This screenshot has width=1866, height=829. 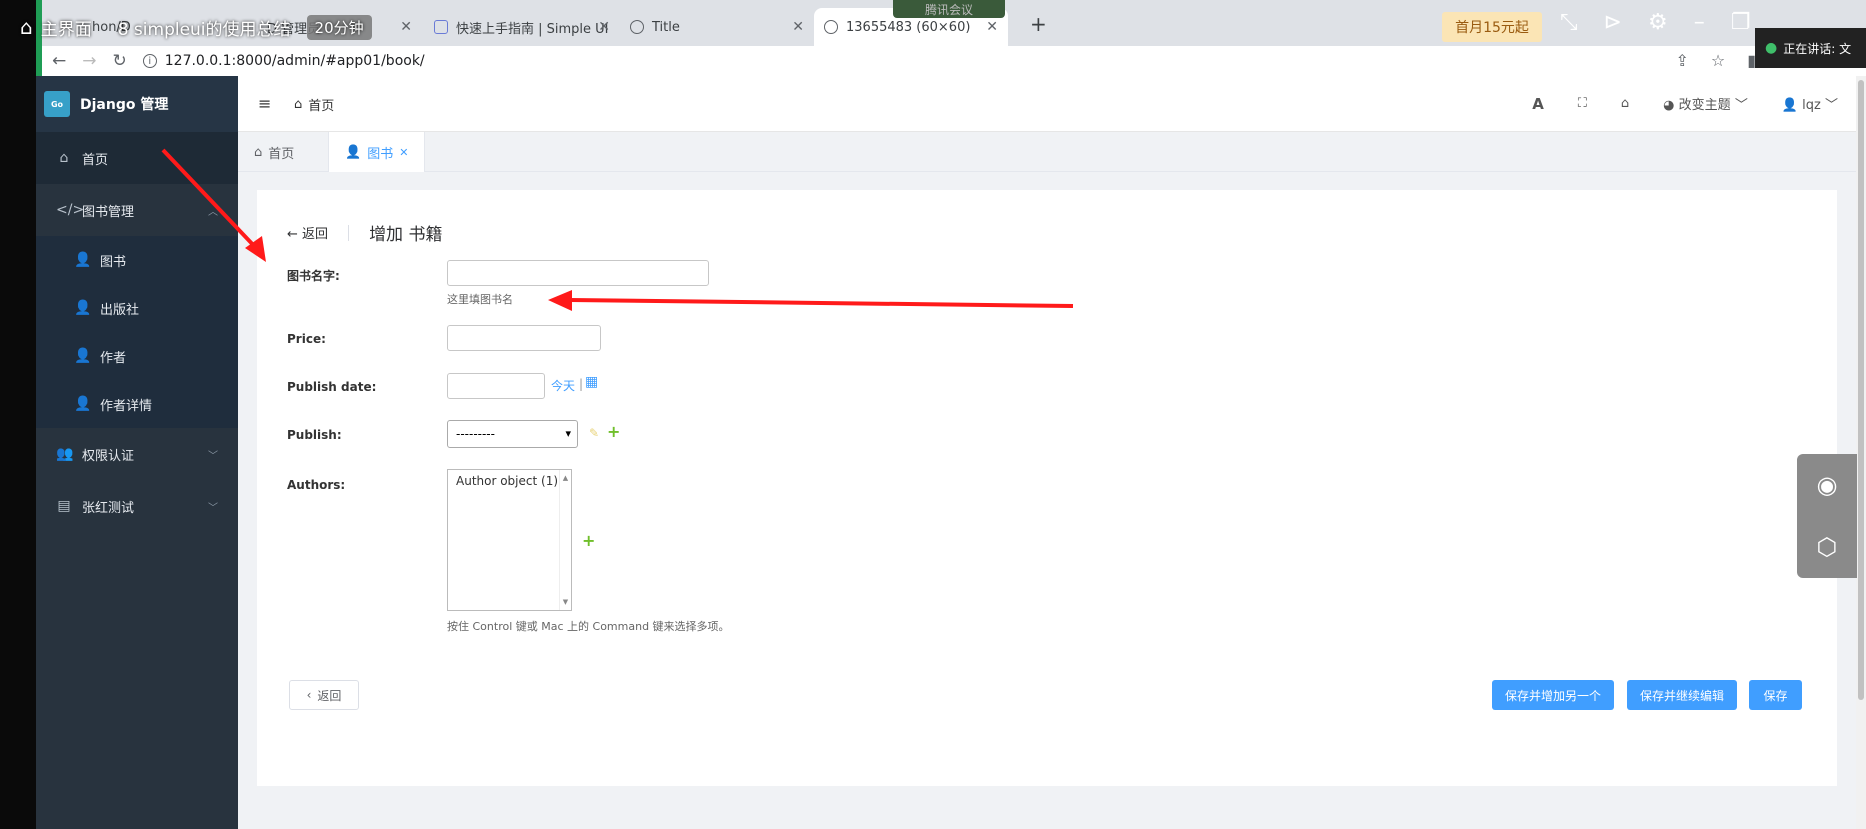 What do you see at coordinates (274, 152) in the screenshot?
I see `tab-home: ⌂ 首页` at bounding box center [274, 152].